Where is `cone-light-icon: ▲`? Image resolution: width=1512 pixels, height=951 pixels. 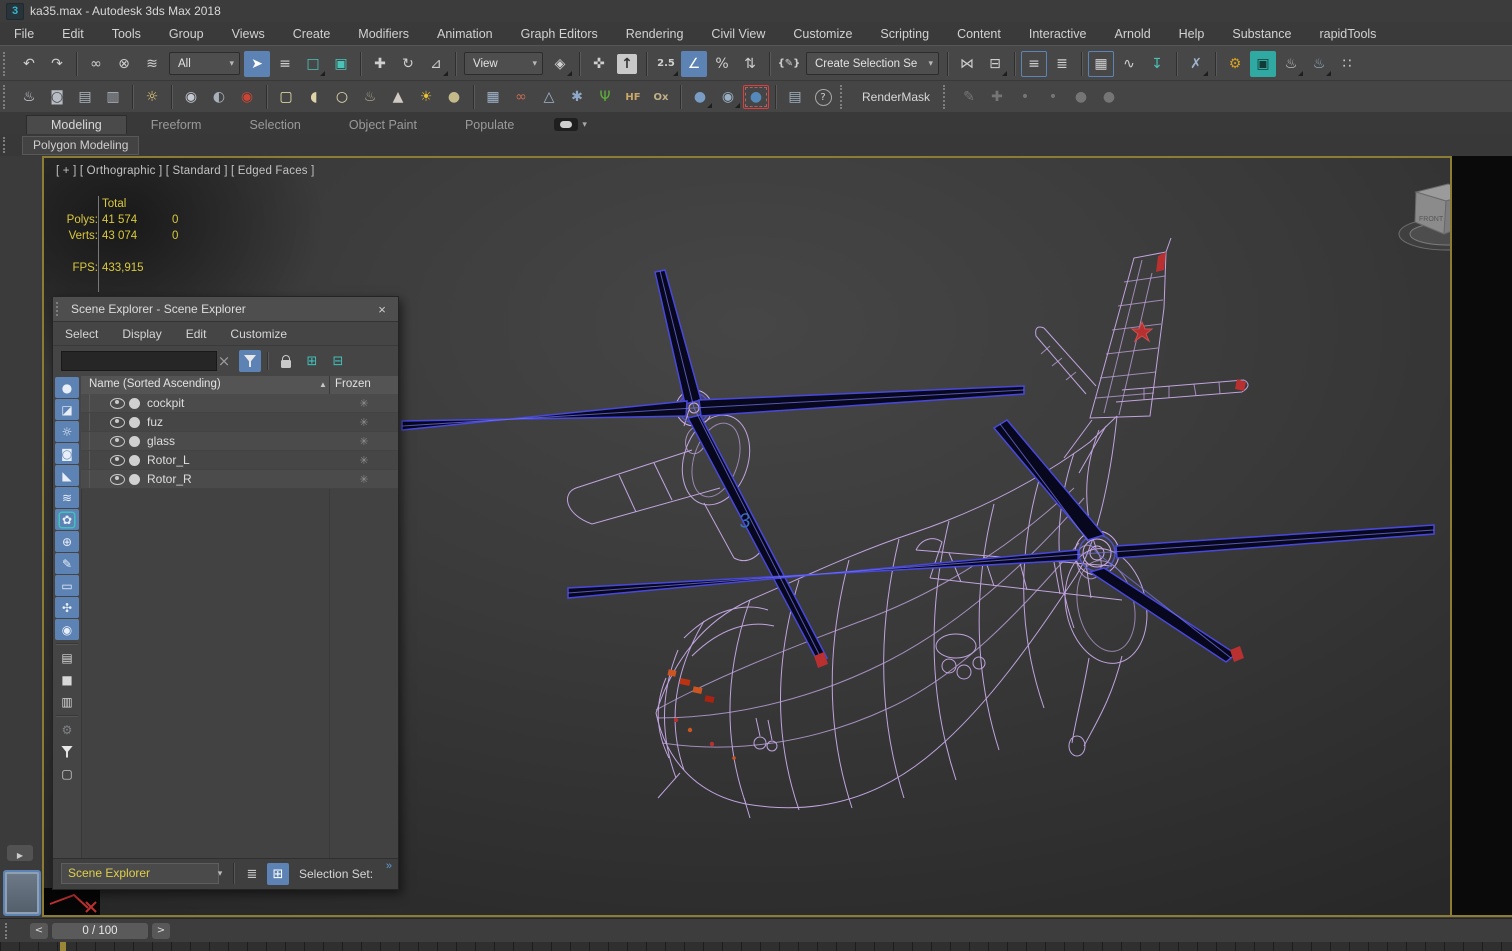
cone-light-icon: ▲ is located at coordinates (398, 97).